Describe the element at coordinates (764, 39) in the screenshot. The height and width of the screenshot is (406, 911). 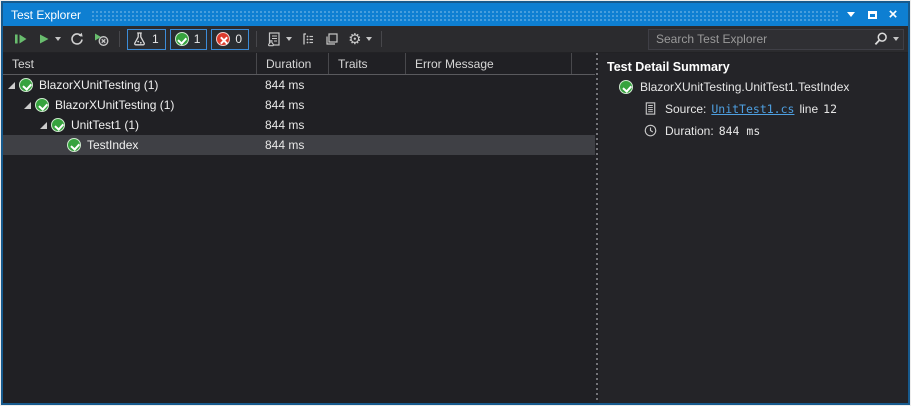
I see `search-input` at that location.